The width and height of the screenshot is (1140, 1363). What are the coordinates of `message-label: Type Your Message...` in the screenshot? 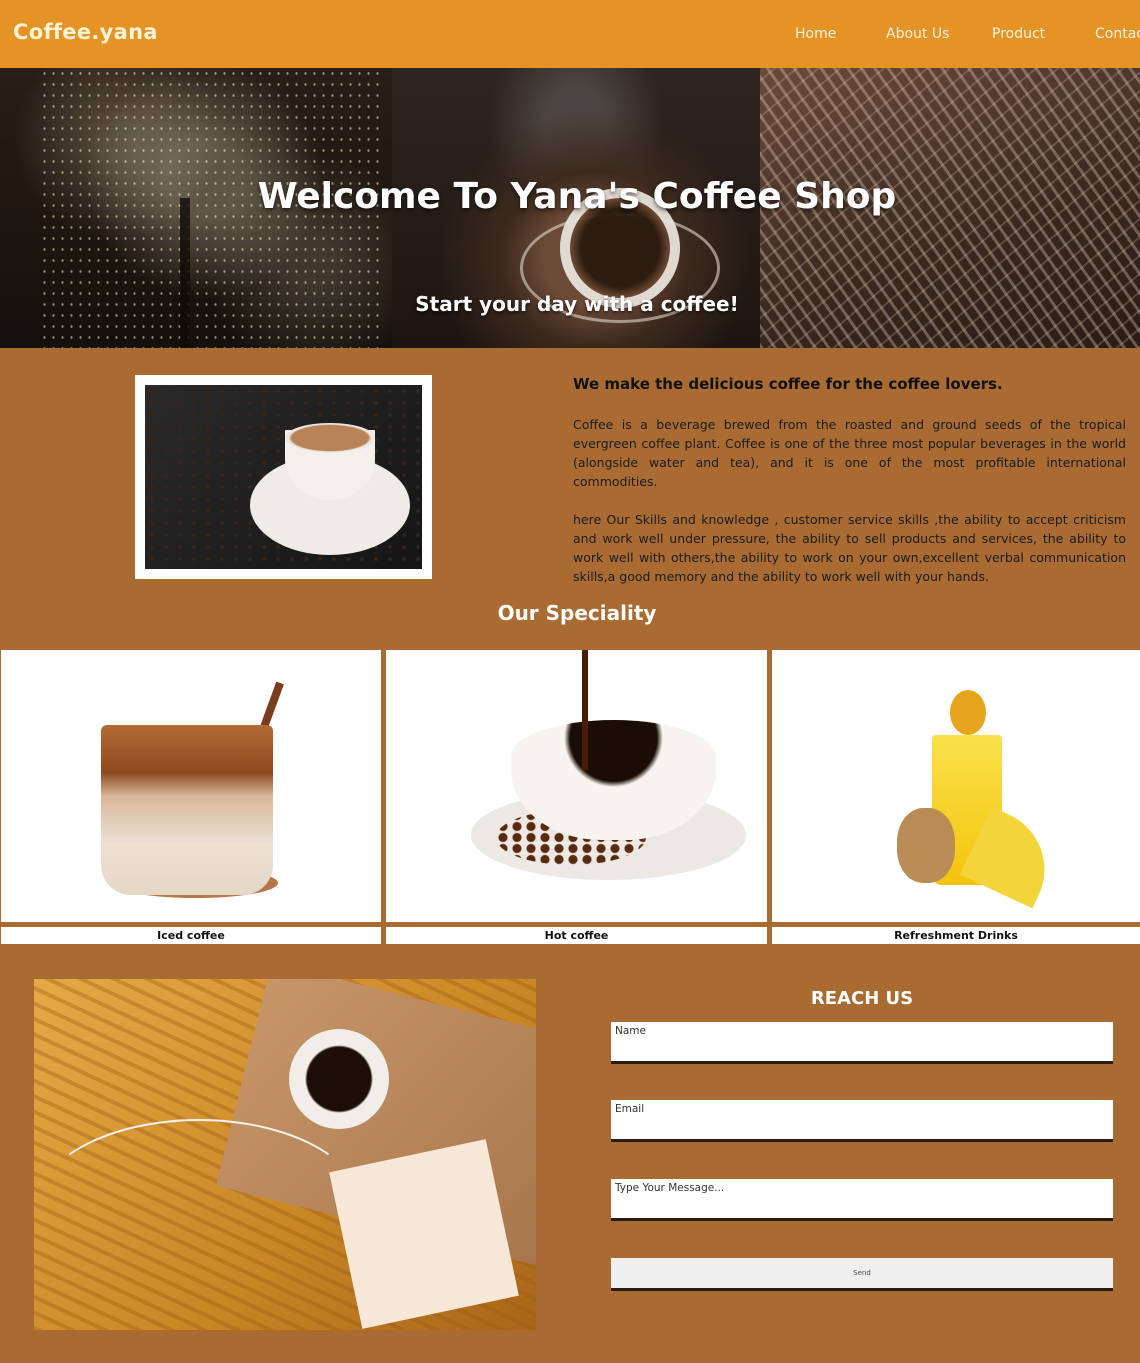 It's located at (670, 1188).